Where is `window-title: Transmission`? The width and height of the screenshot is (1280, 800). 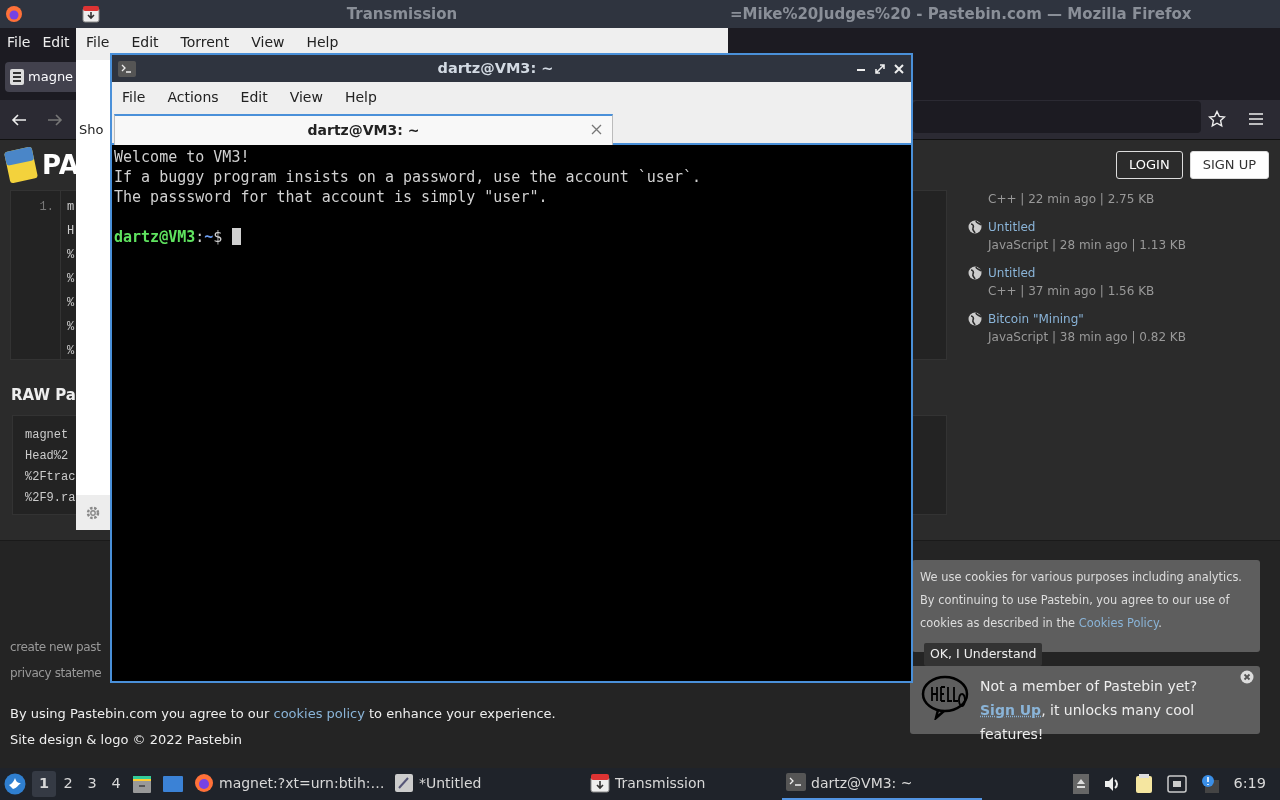
window-title: Transmission is located at coordinates (402, 14).